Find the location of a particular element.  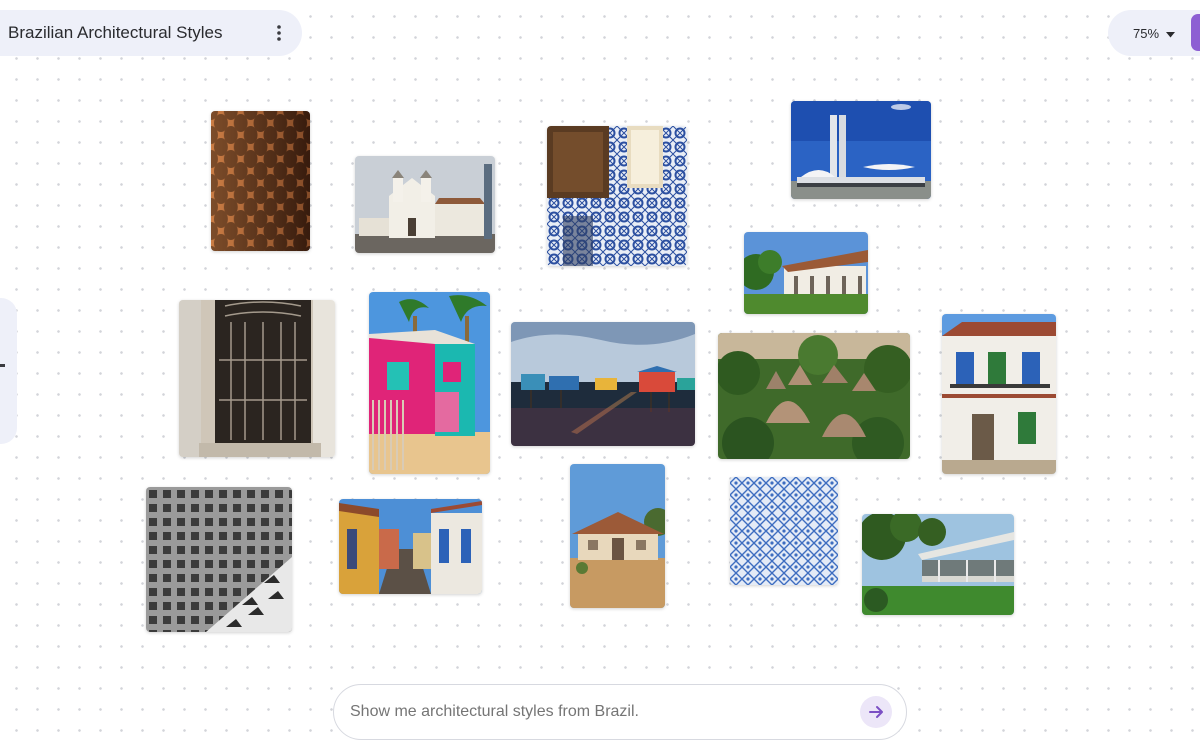

zoom-control: 75% is located at coordinates (1154, 33).